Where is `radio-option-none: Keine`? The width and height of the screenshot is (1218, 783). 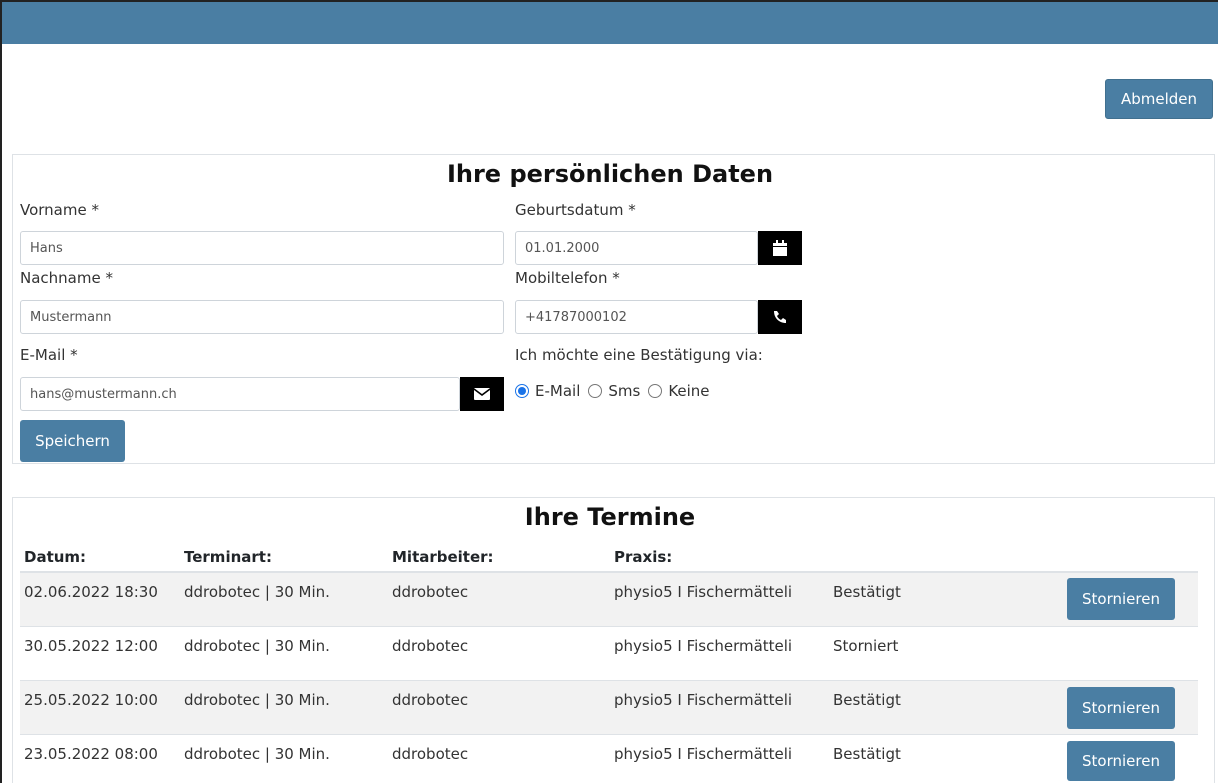
radio-option-none: Keine is located at coordinates (679, 391).